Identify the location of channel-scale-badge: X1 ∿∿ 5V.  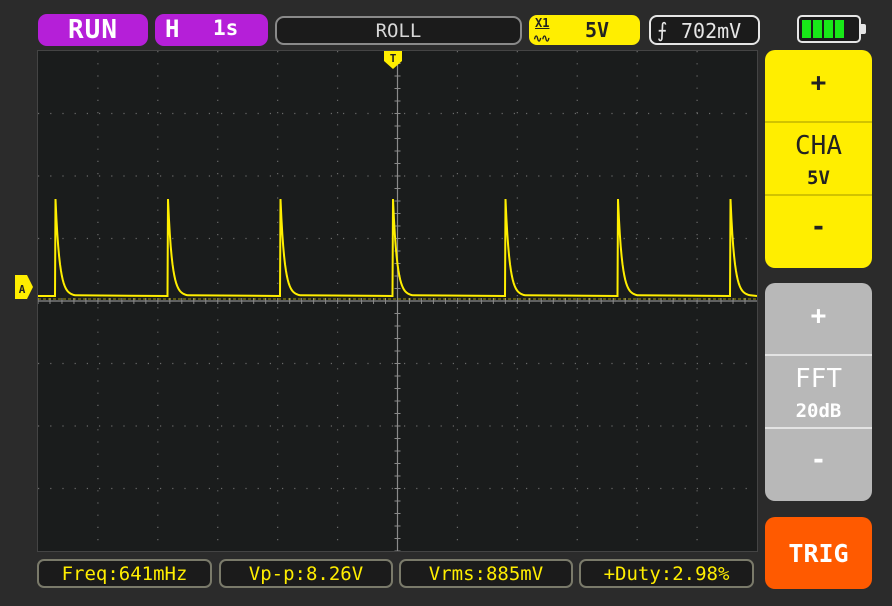
(584, 30).